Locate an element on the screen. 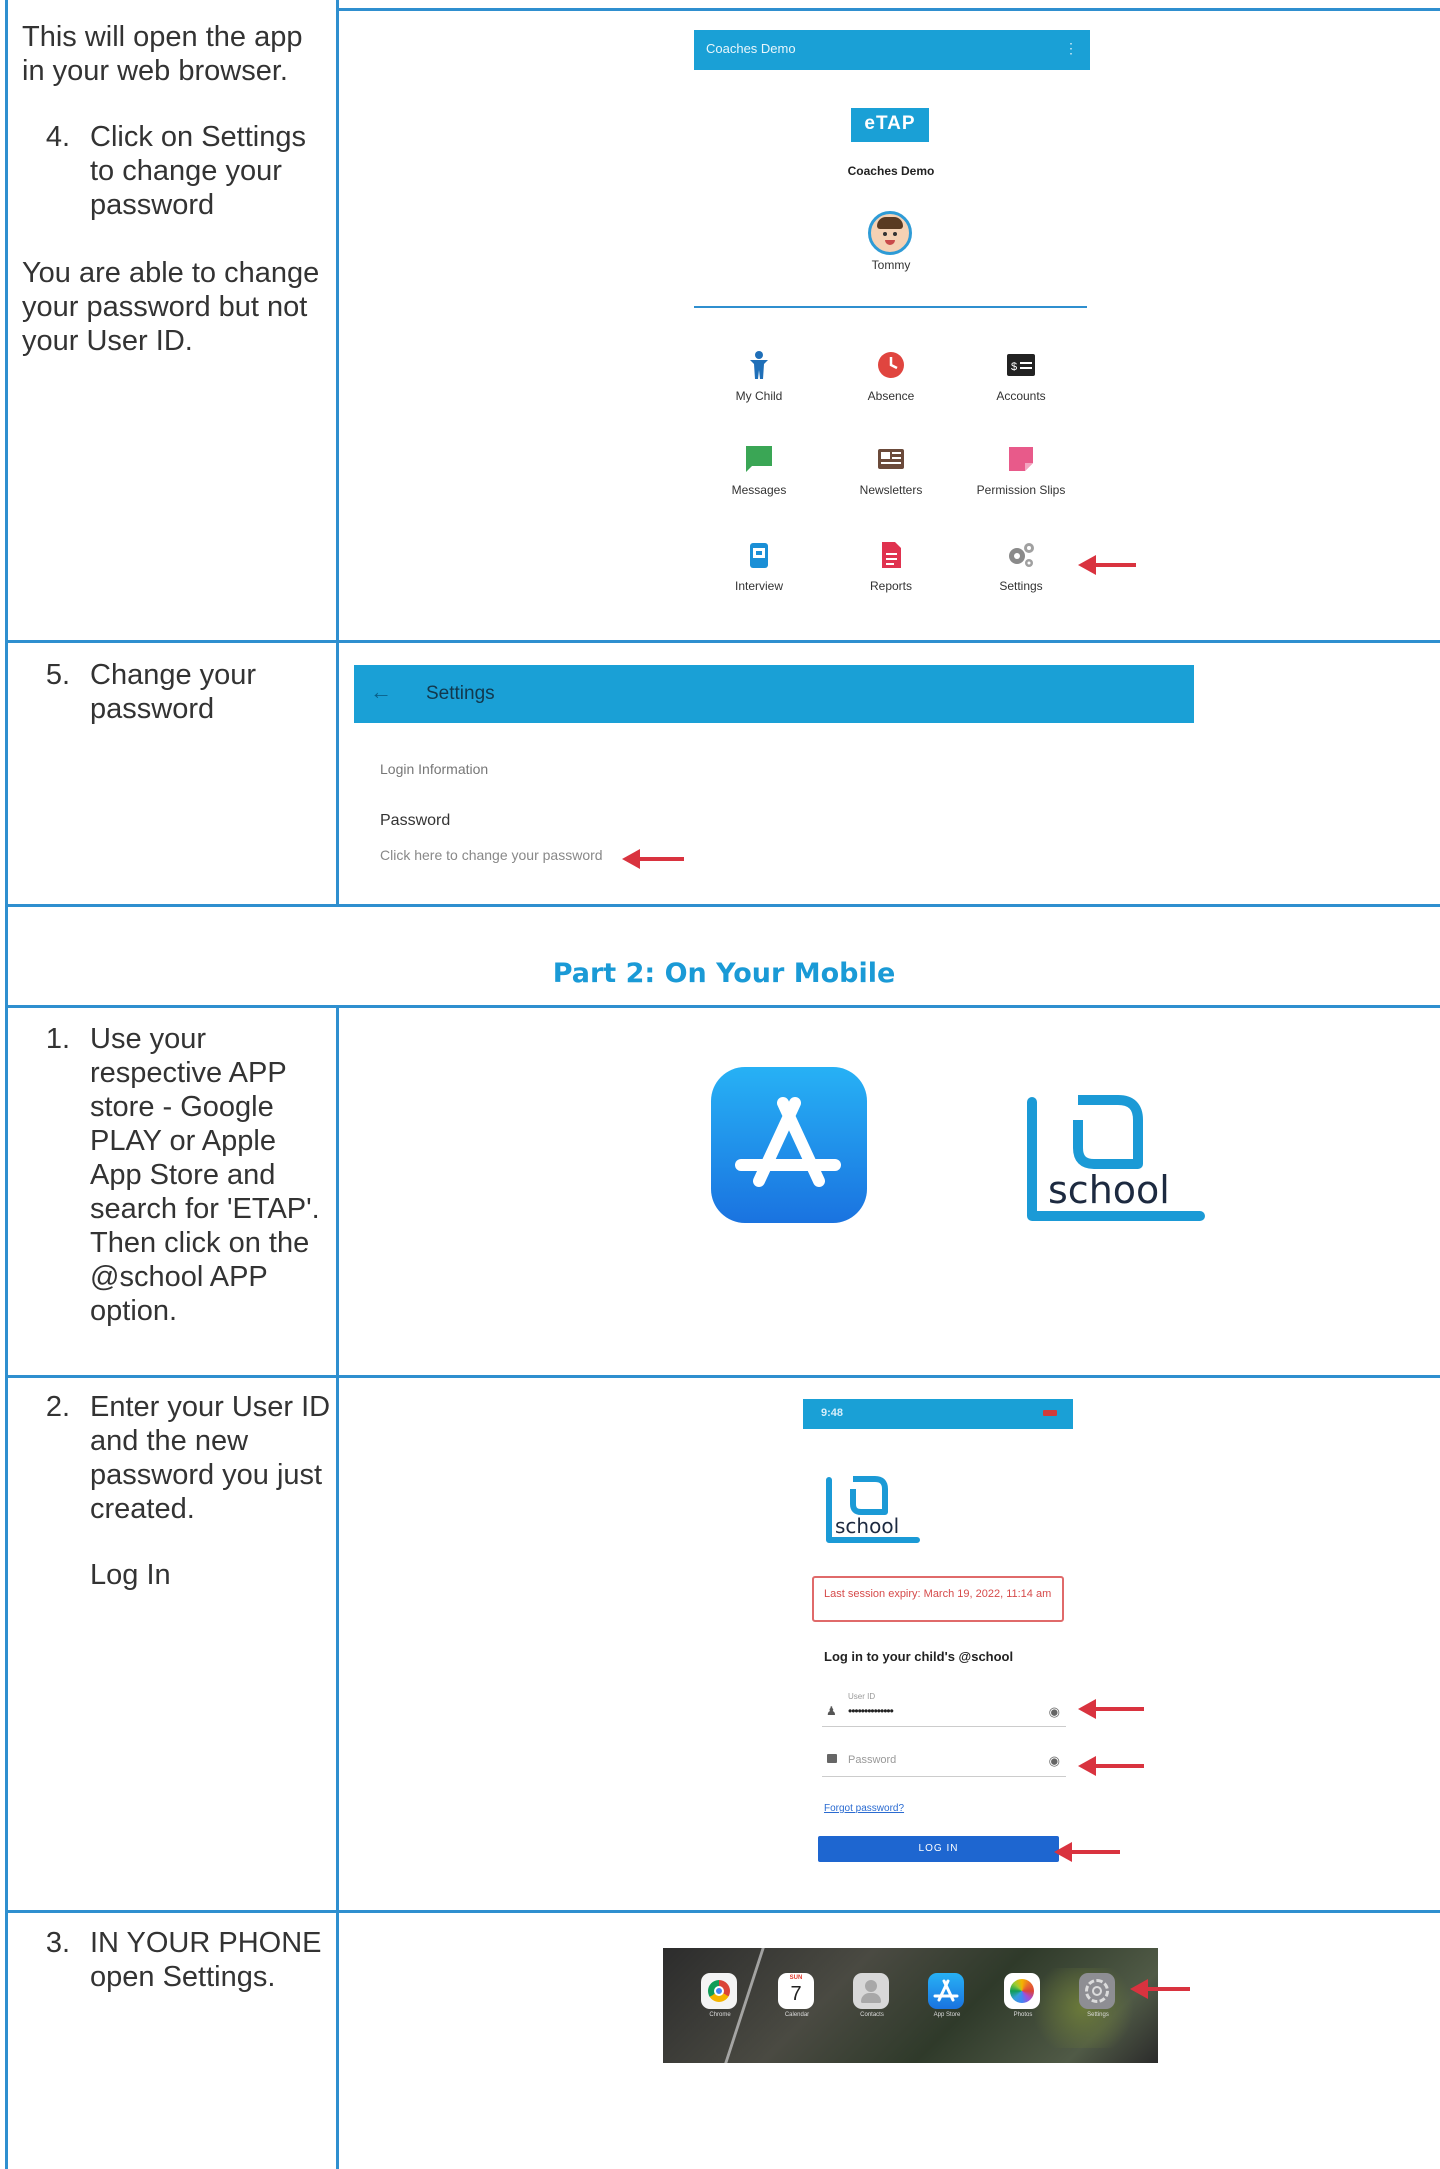  step-number: 5. is located at coordinates (57, 675).